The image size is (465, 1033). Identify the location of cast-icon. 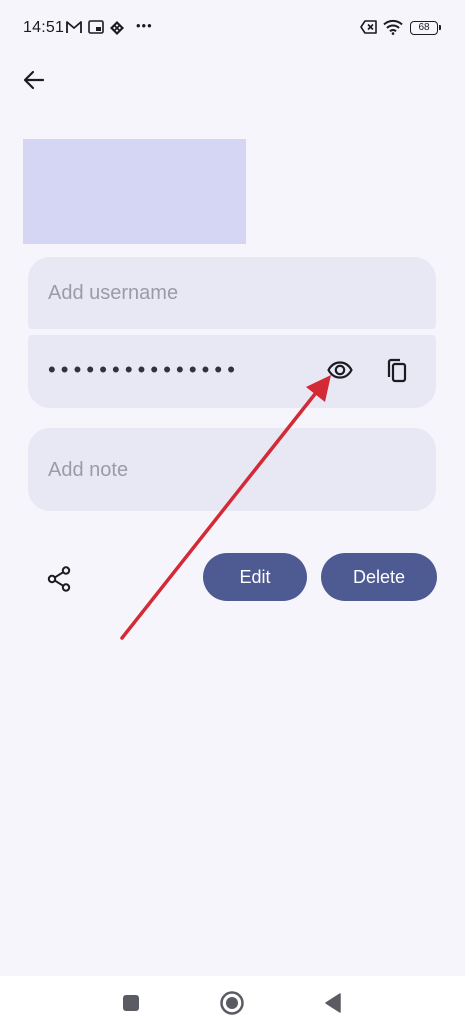
(96, 29).